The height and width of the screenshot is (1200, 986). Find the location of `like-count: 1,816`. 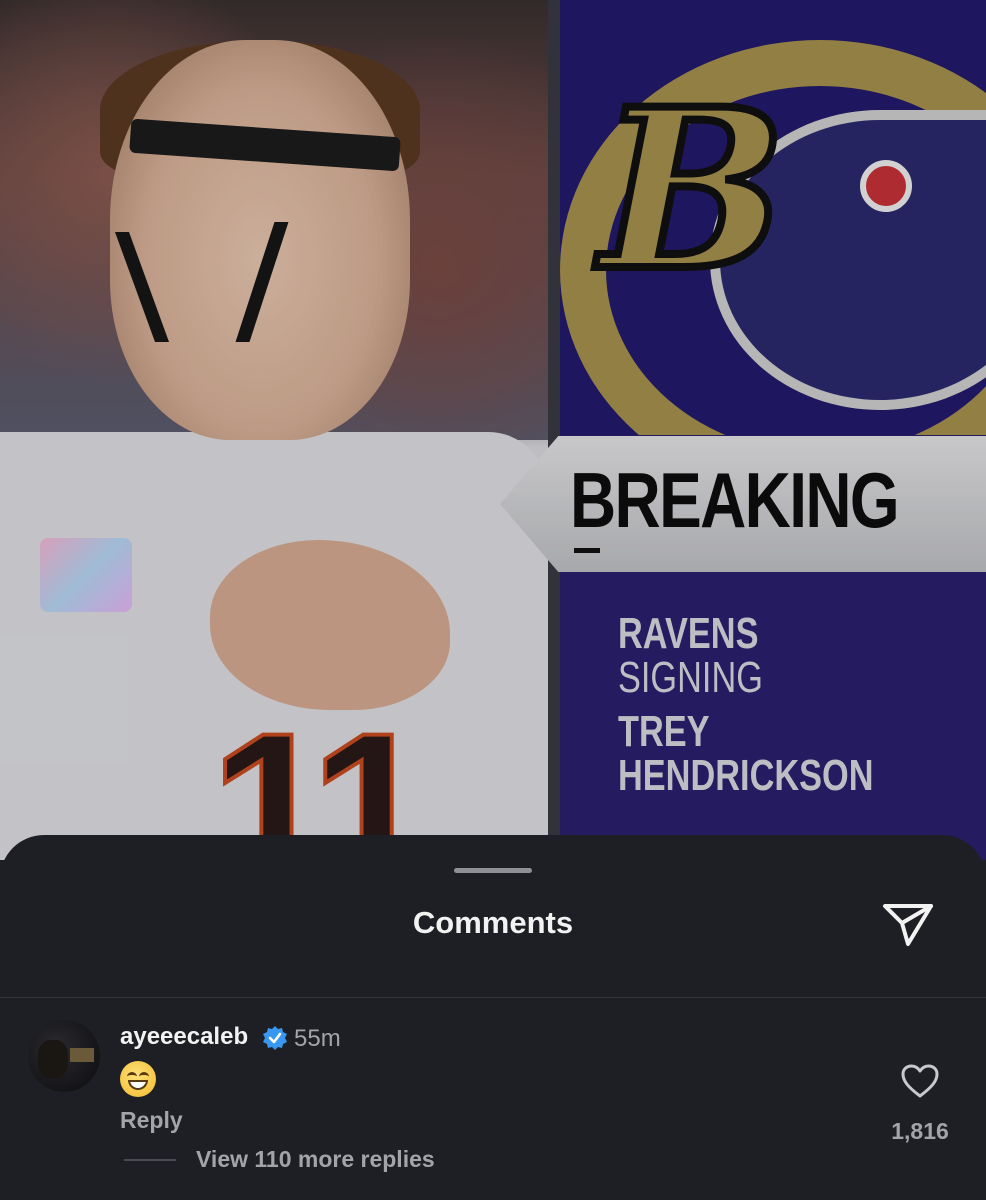

like-count: 1,816 is located at coordinates (920, 1131).